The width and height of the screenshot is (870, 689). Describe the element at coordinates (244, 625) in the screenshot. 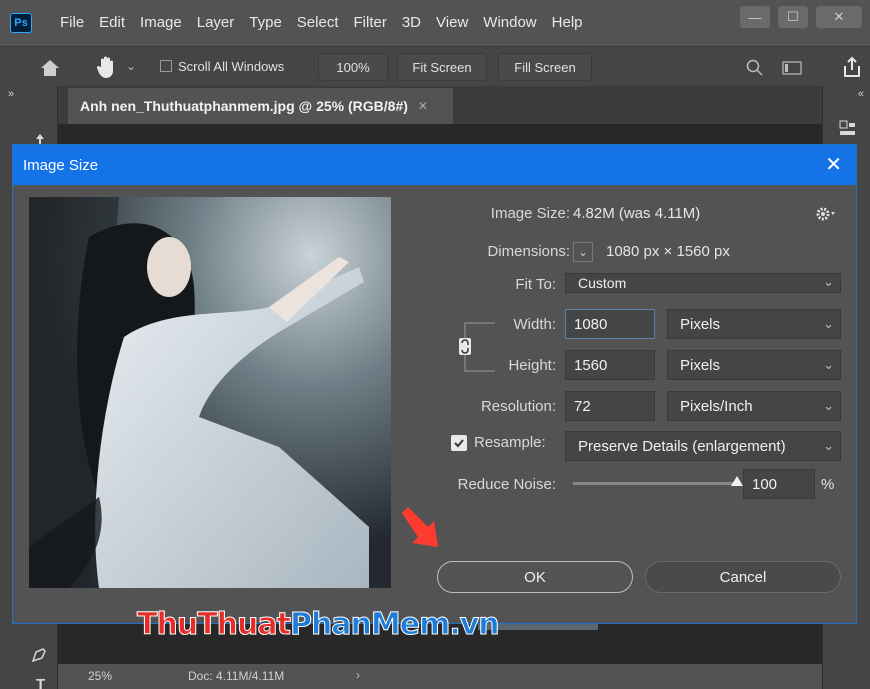

I see `watermark-part-2: Thuat` at that location.